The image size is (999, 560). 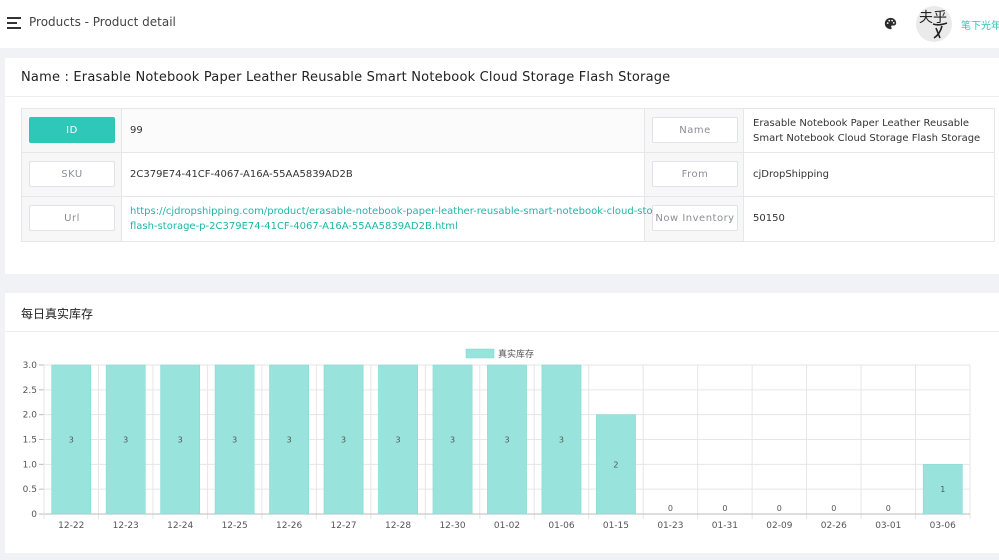 I want to click on user-name: 笔下光年, so click(x=980, y=24).